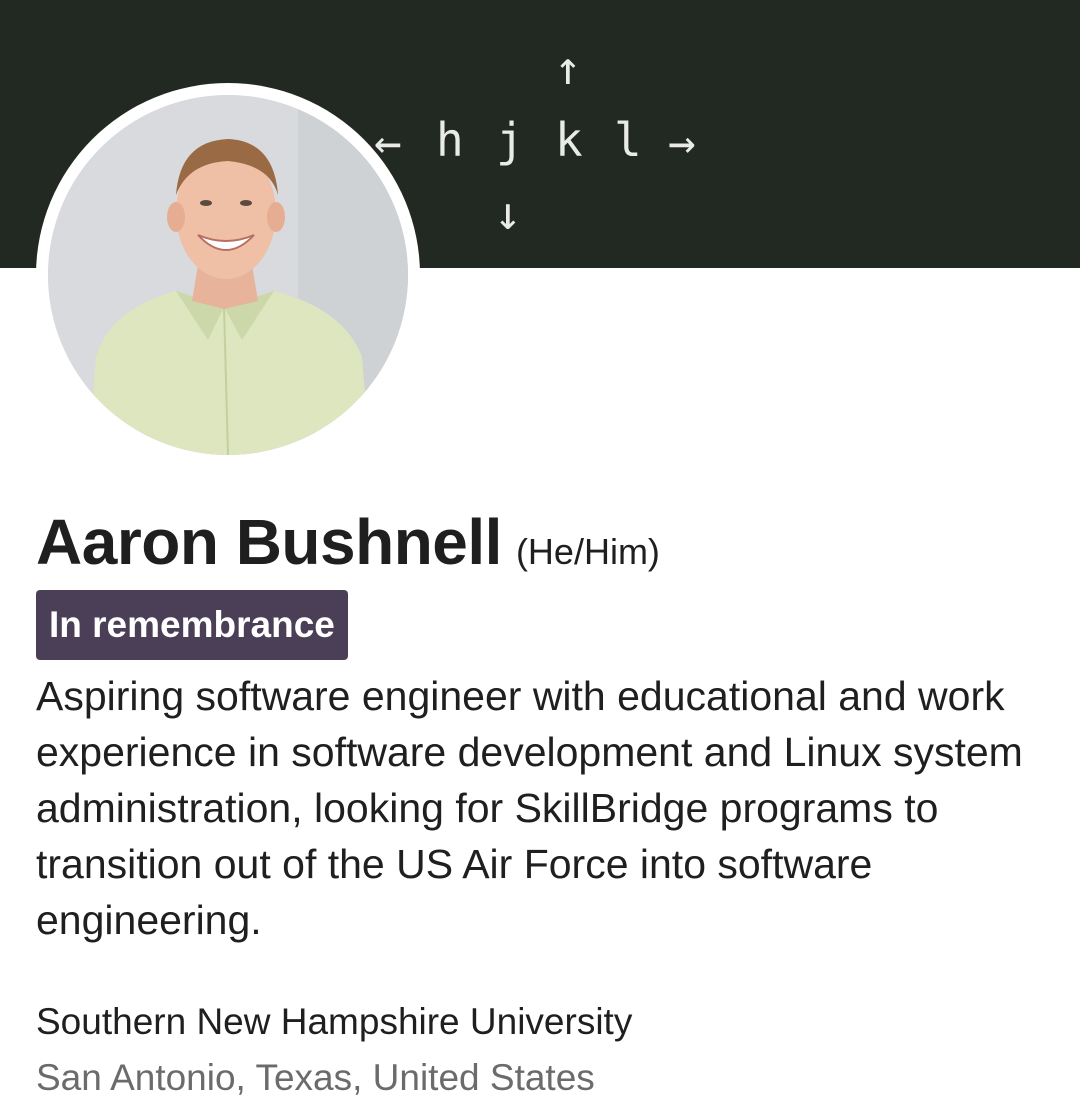  What do you see at coordinates (628, 140) in the screenshot?
I see `key-l: l` at bounding box center [628, 140].